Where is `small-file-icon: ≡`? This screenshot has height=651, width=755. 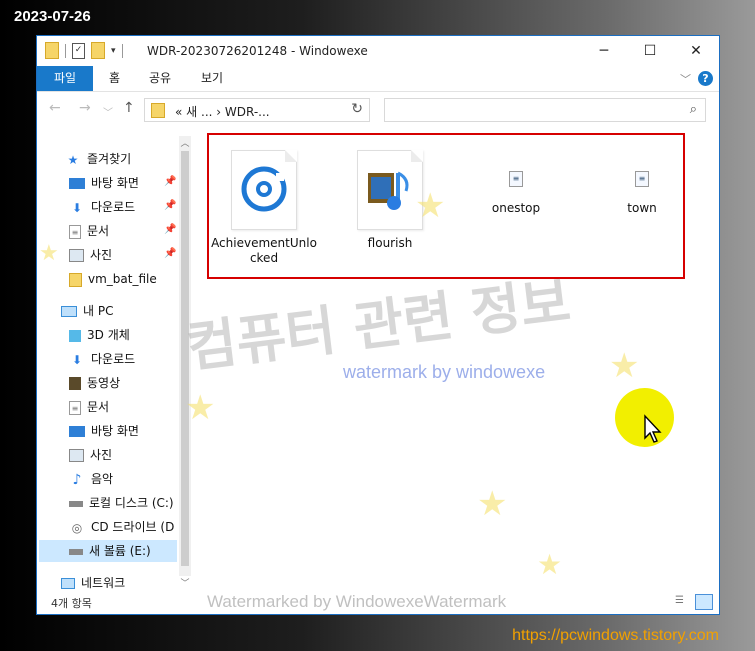
small-file-icon: ≡ is located at coordinates (516, 179).